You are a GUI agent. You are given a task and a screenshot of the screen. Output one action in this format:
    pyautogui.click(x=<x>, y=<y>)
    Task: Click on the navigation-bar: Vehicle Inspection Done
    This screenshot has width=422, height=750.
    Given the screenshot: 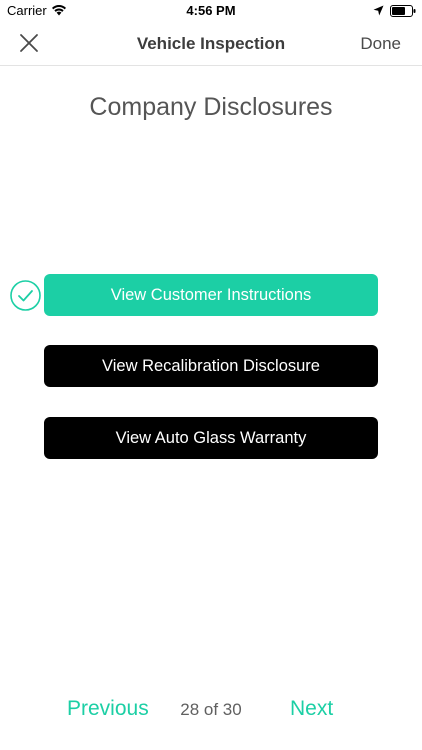 What is the action you would take?
    pyautogui.click(x=211, y=44)
    